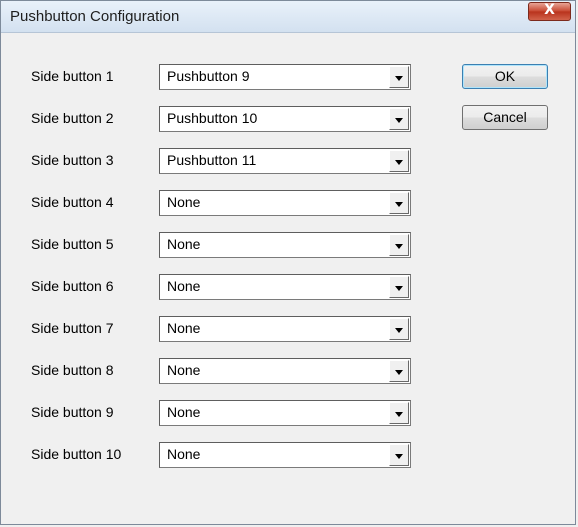 This screenshot has height=527, width=578. Describe the element at coordinates (212, 160) in the screenshot. I see `dropdown-selected-value: Pushbutton 11` at that location.